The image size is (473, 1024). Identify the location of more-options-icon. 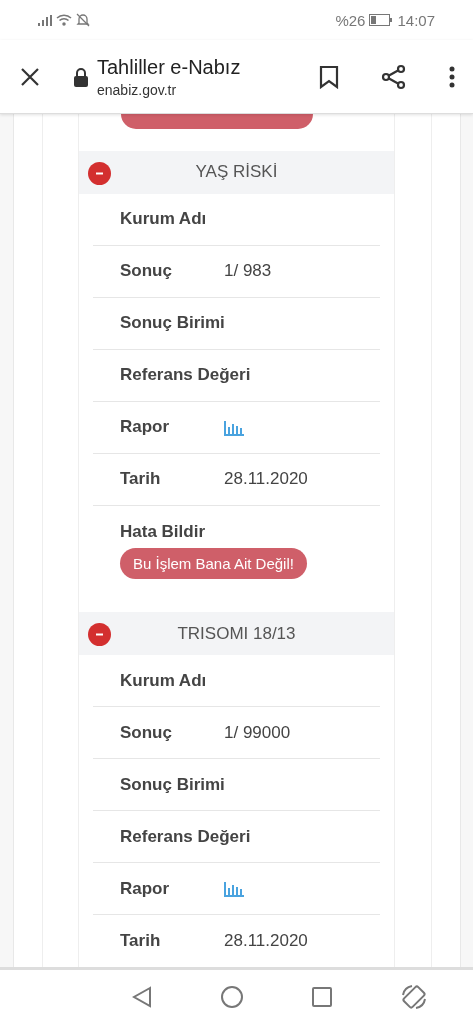
(452, 76).